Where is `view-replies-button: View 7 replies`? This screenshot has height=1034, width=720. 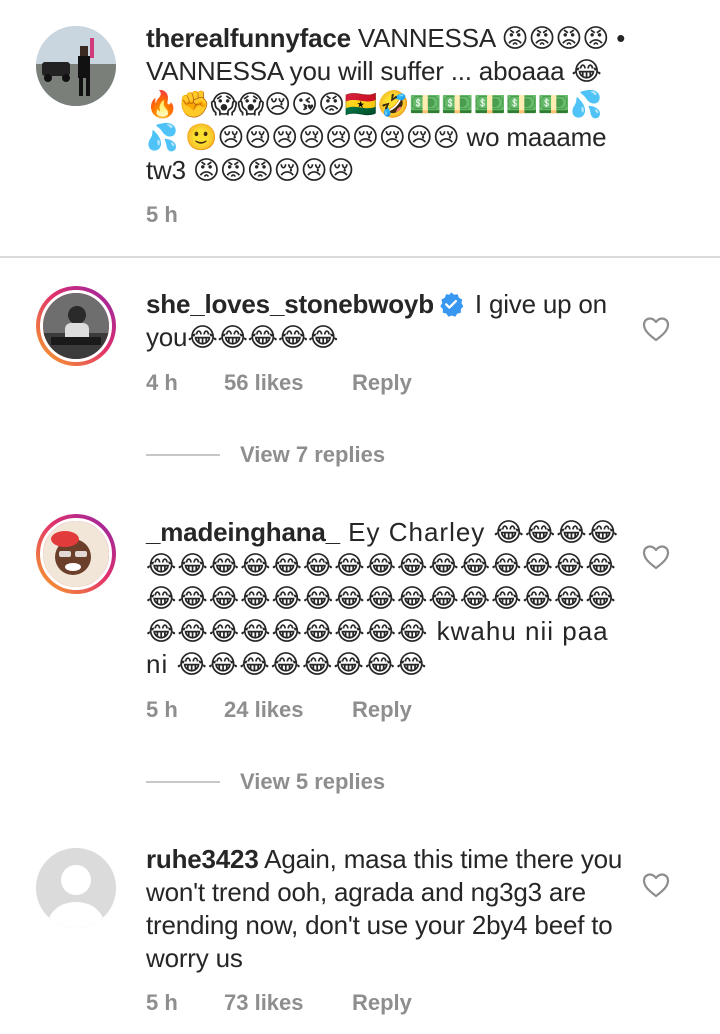 view-replies-button: View 7 replies is located at coordinates (265, 455).